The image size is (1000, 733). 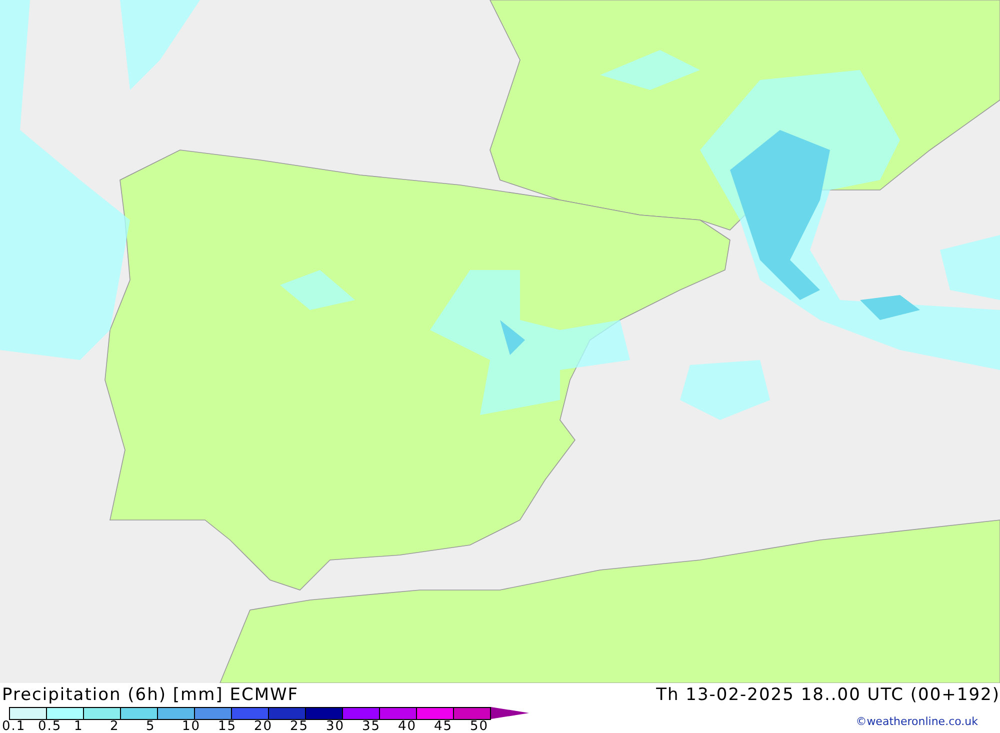 I want to click on legend-label: 30, so click(x=336, y=726).